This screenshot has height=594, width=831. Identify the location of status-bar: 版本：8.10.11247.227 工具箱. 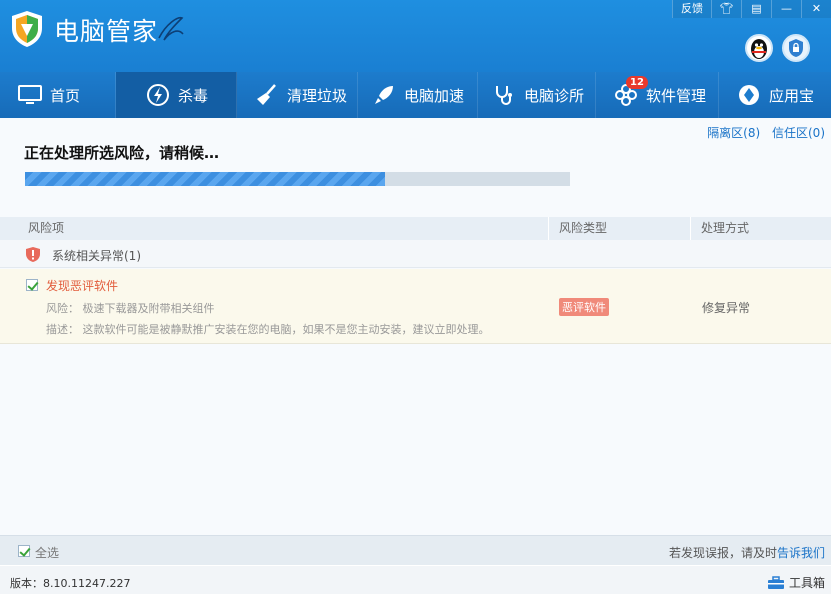
(415, 580).